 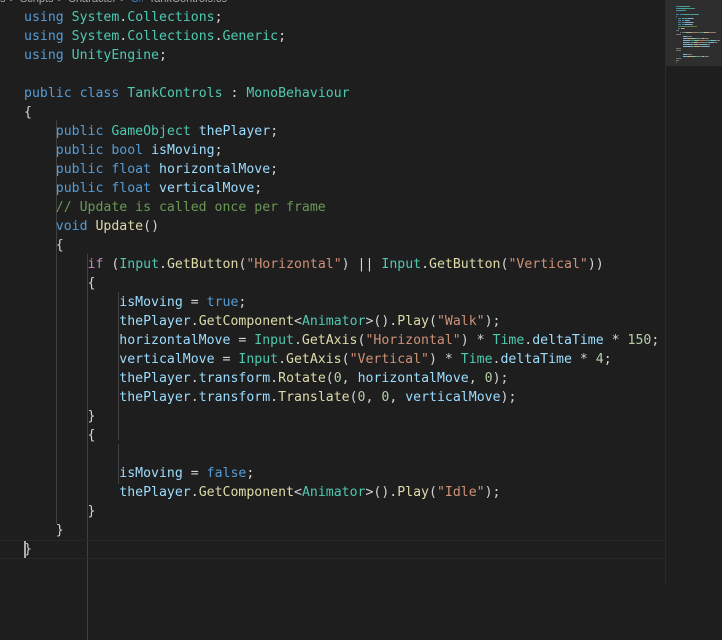 I want to click on code-token: :, so click(x=234, y=93).